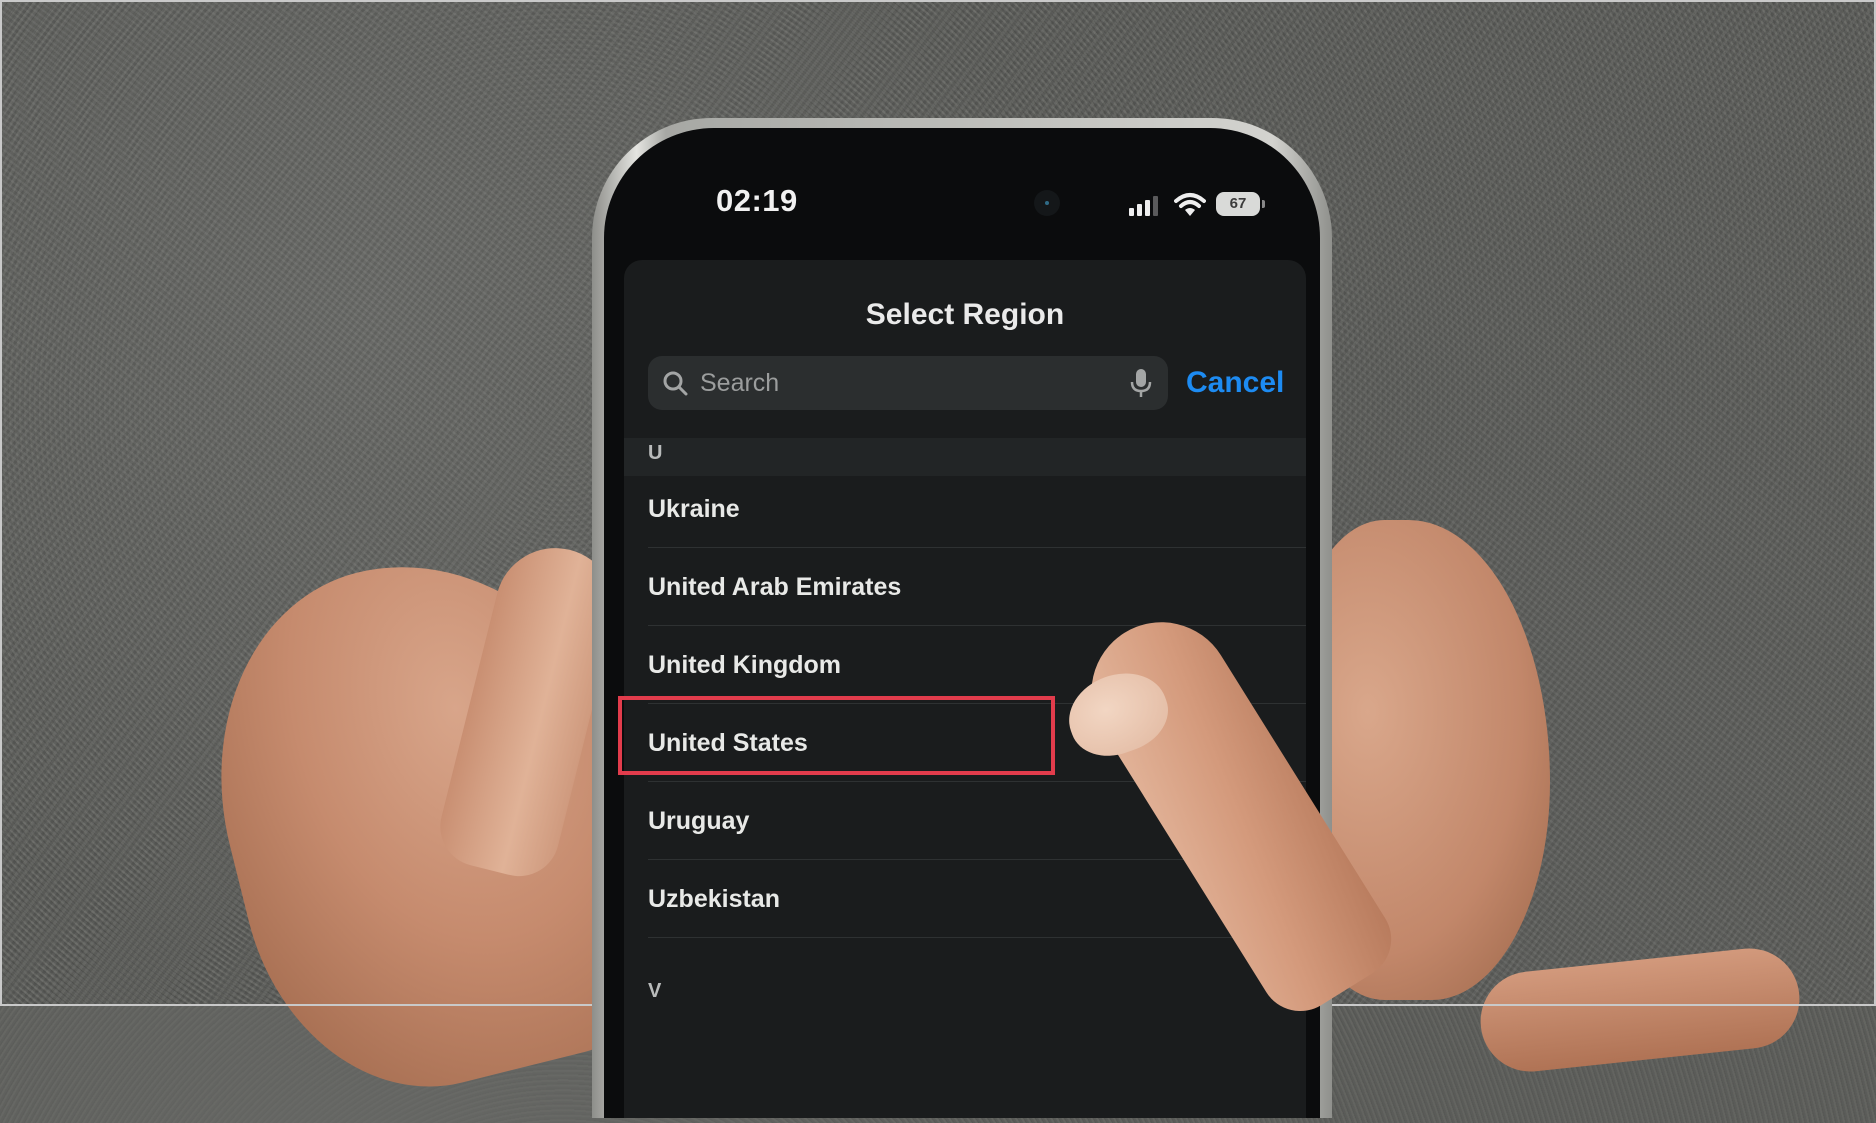 Image resolution: width=1876 pixels, height=1123 pixels. I want to click on cancel-button: Cancel, so click(1235, 383).